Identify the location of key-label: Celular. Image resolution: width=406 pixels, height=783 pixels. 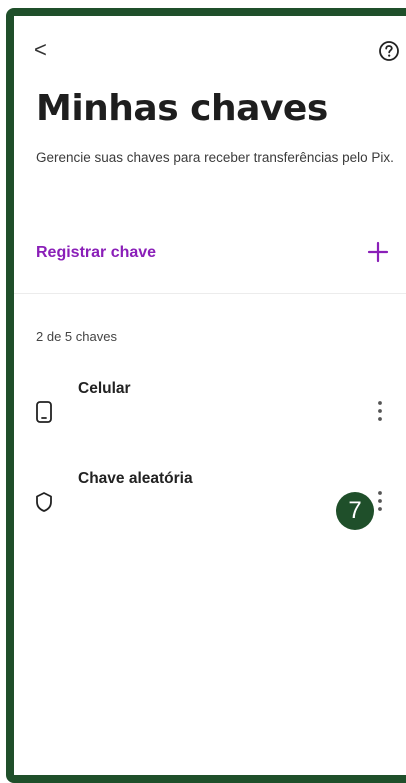
(104, 388).